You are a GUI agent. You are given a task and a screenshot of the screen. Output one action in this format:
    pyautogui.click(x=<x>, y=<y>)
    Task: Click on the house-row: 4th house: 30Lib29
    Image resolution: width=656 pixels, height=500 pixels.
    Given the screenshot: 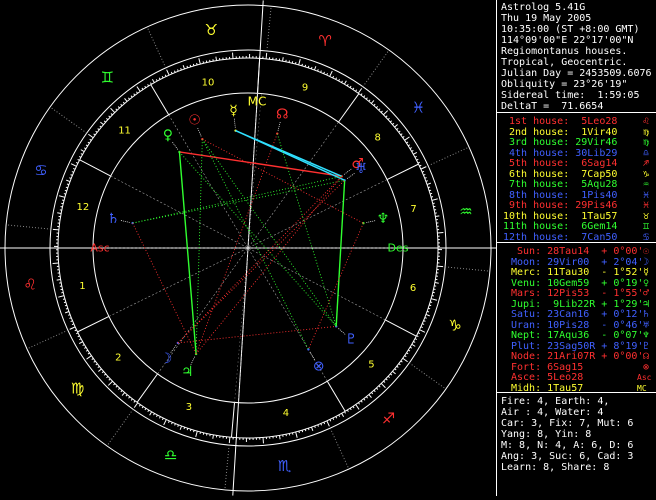 What is the action you would take?
    pyautogui.click(x=560, y=153)
    